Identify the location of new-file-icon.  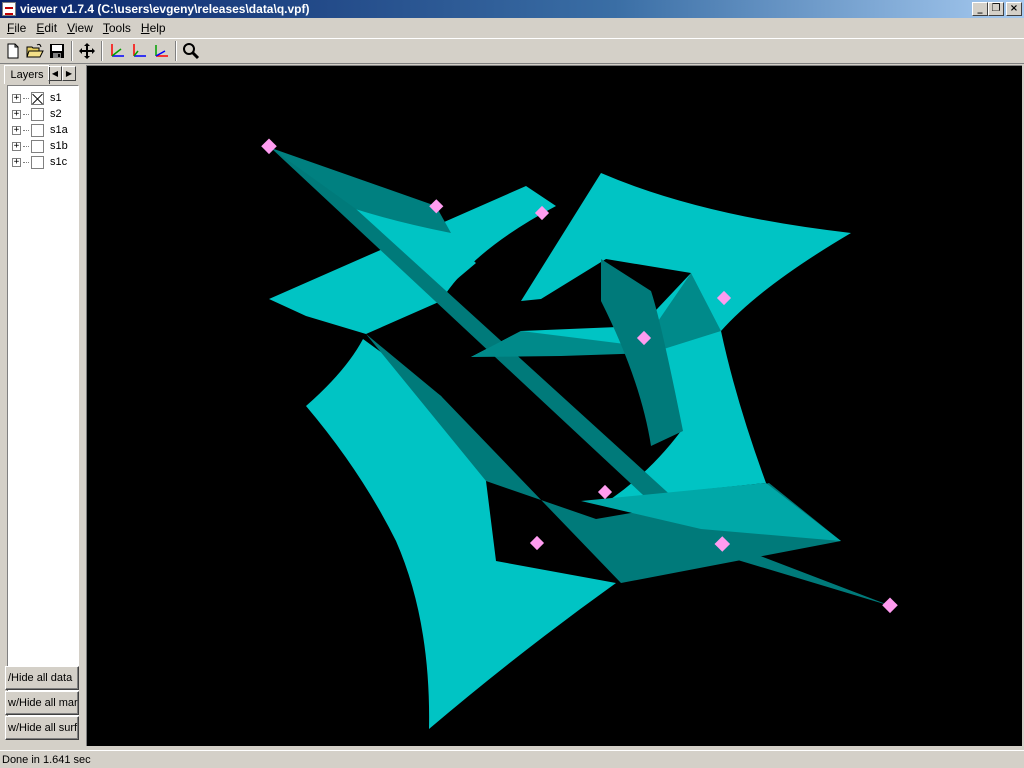
(13, 51).